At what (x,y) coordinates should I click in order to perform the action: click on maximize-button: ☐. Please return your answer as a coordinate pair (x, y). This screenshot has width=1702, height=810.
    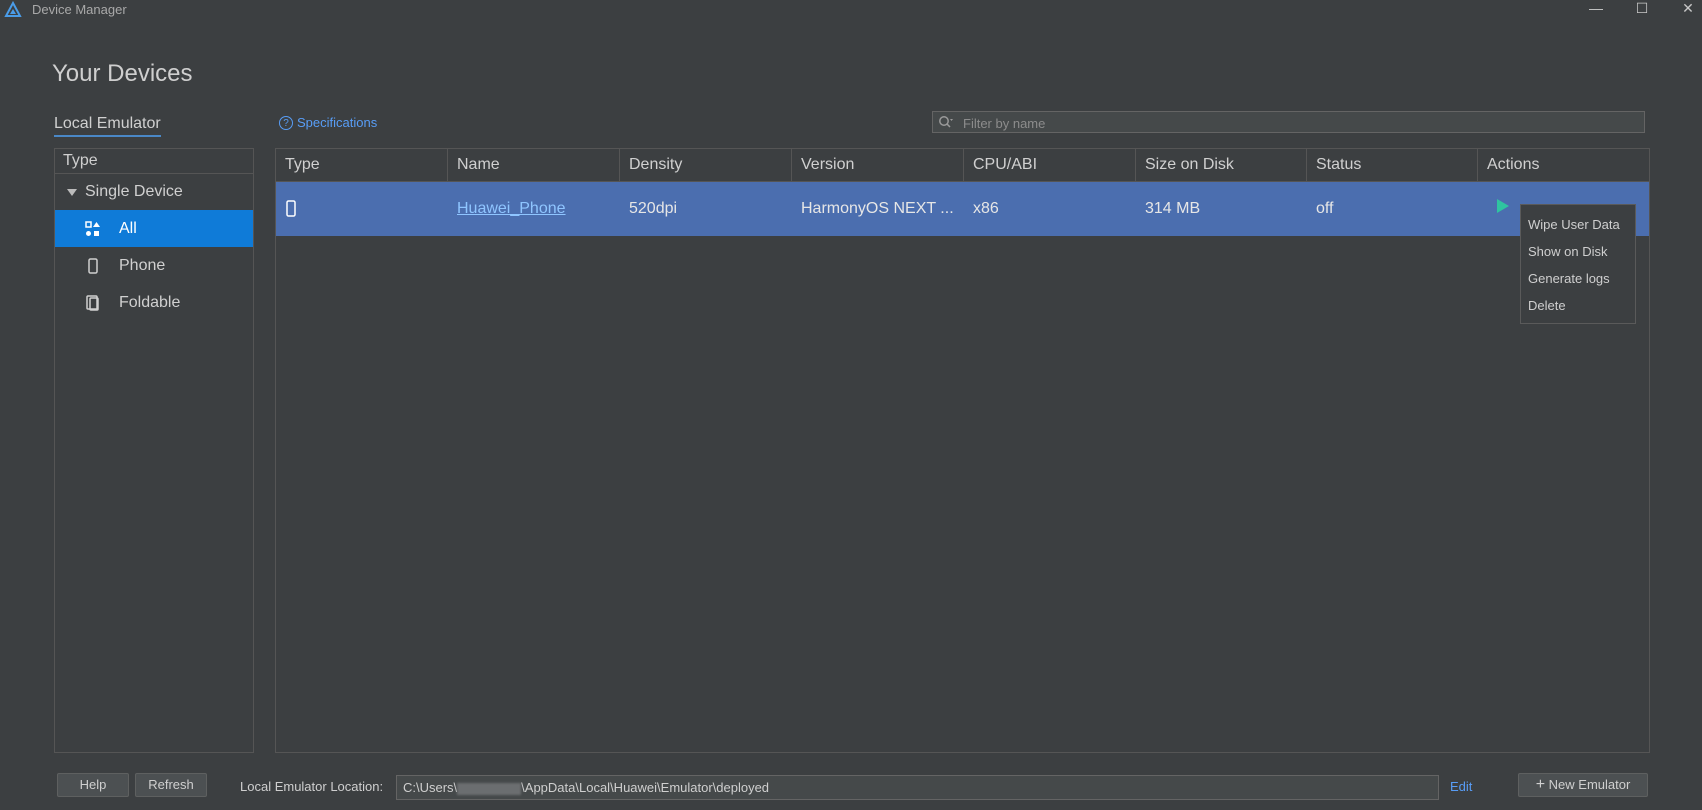
    Looking at the image, I should click on (1642, 9).